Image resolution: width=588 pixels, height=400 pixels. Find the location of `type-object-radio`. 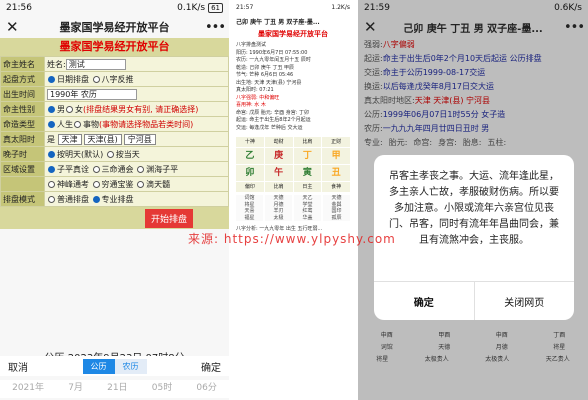

type-object-radio is located at coordinates (77, 124).